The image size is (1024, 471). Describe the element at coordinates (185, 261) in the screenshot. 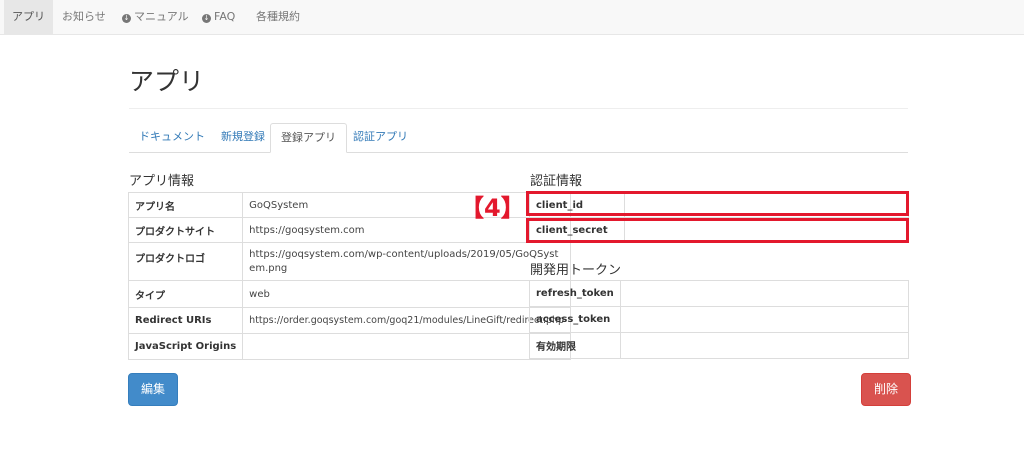

I see `row-key: プロダクトロゴ` at that location.